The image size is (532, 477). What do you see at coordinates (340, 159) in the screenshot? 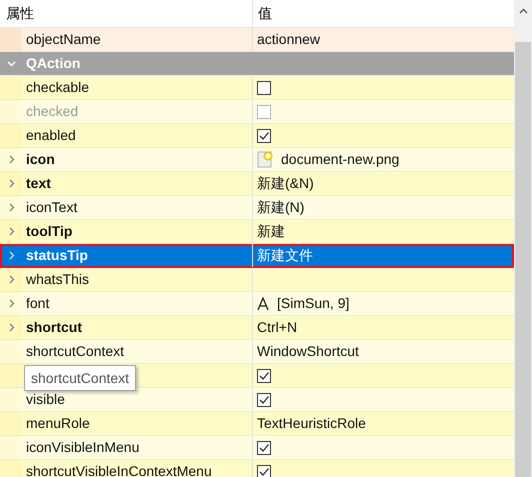
I see `property-value: document-new.png` at bounding box center [340, 159].